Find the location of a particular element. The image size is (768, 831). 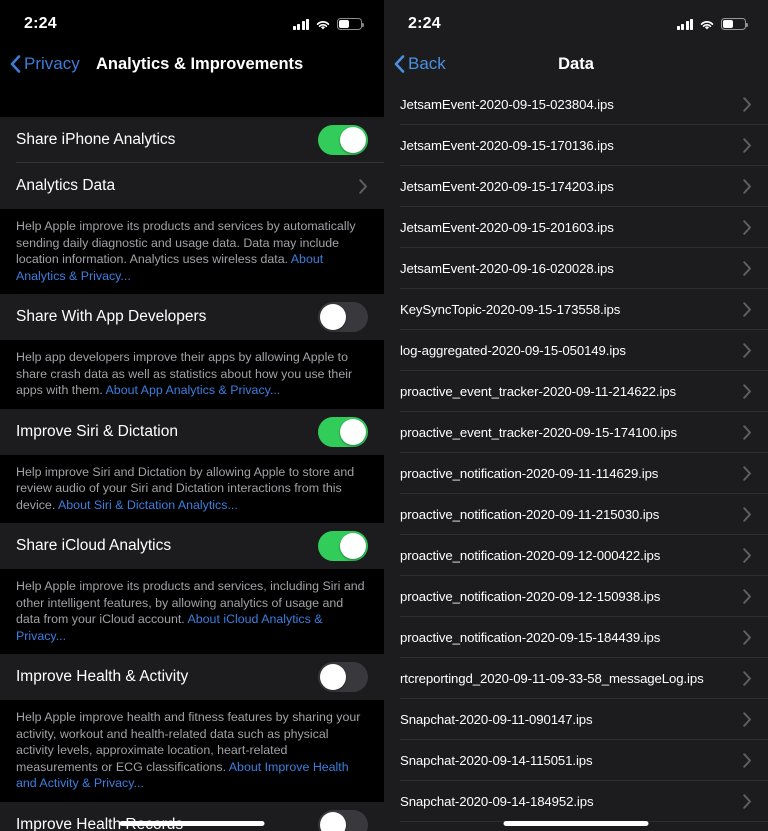

analytics-data-row: log-aggregated-2020-09-15-050149.ips is located at coordinates (576, 350).